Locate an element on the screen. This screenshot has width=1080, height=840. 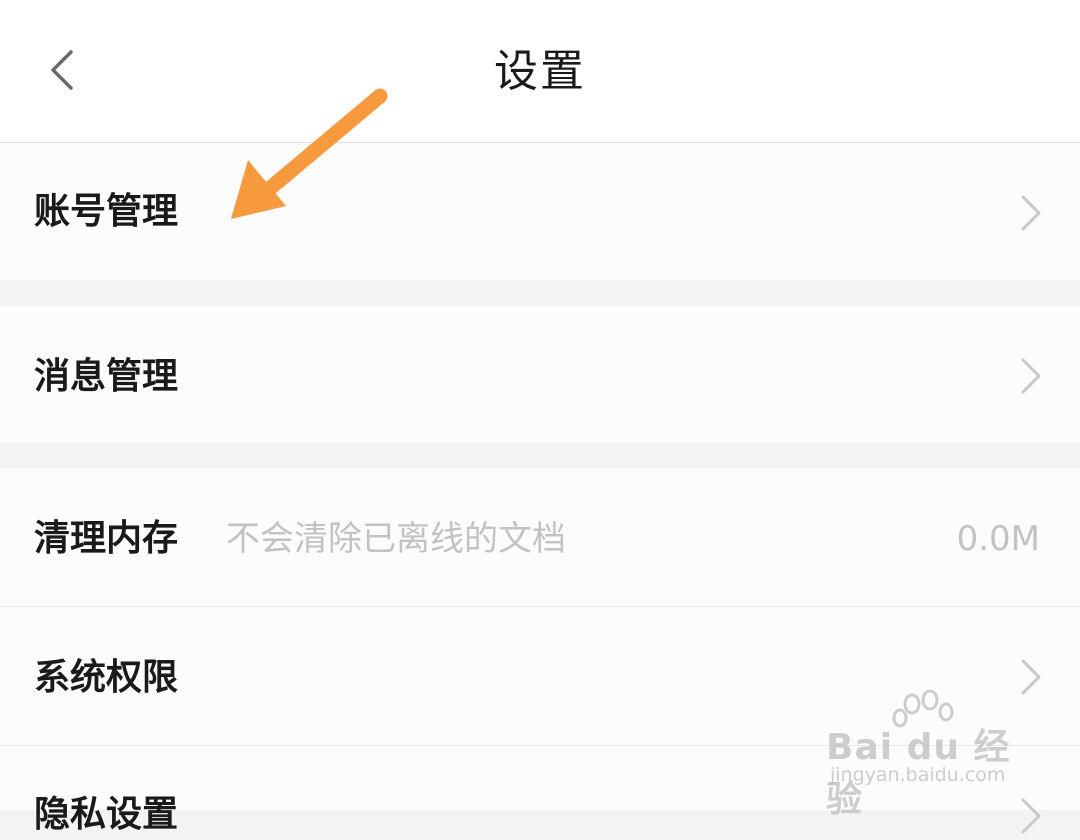
cache-size-value: 0.0M is located at coordinates (998, 539).